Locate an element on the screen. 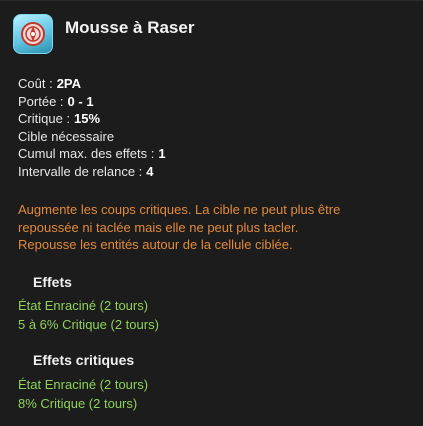  stat-label: Critique : is located at coordinates (44, 118).